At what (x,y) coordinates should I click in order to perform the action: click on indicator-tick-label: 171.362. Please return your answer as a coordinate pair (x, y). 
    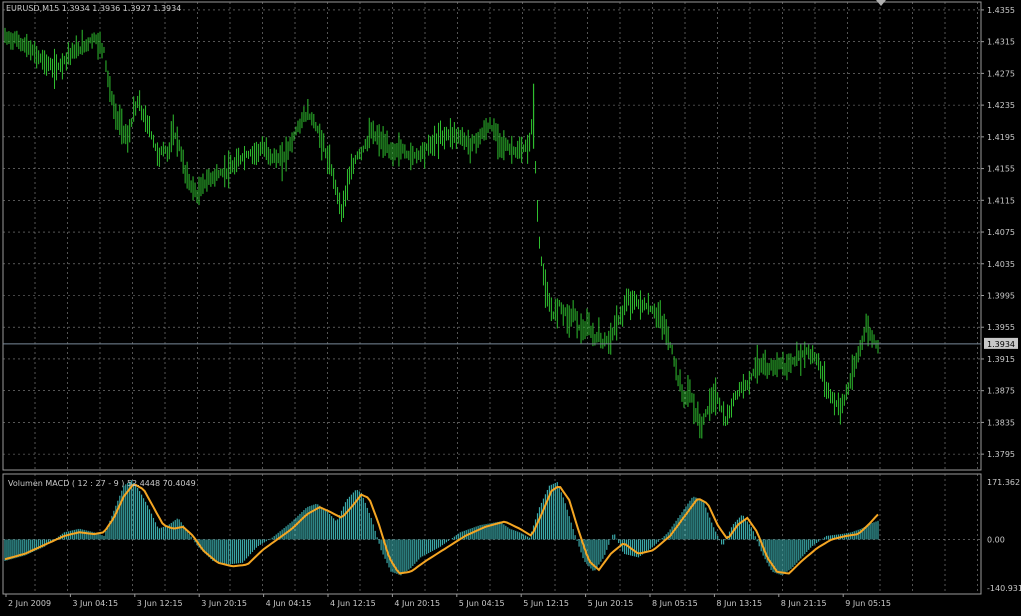
    Looking at the image, I should click on (1003, 482).